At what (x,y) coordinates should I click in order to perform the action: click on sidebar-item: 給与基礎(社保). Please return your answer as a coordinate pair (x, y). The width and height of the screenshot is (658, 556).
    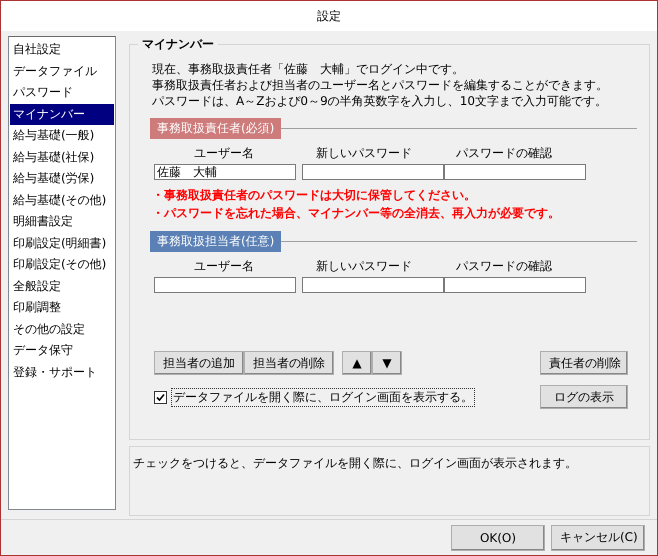
    Looking at the image, I should click on (62, 157).